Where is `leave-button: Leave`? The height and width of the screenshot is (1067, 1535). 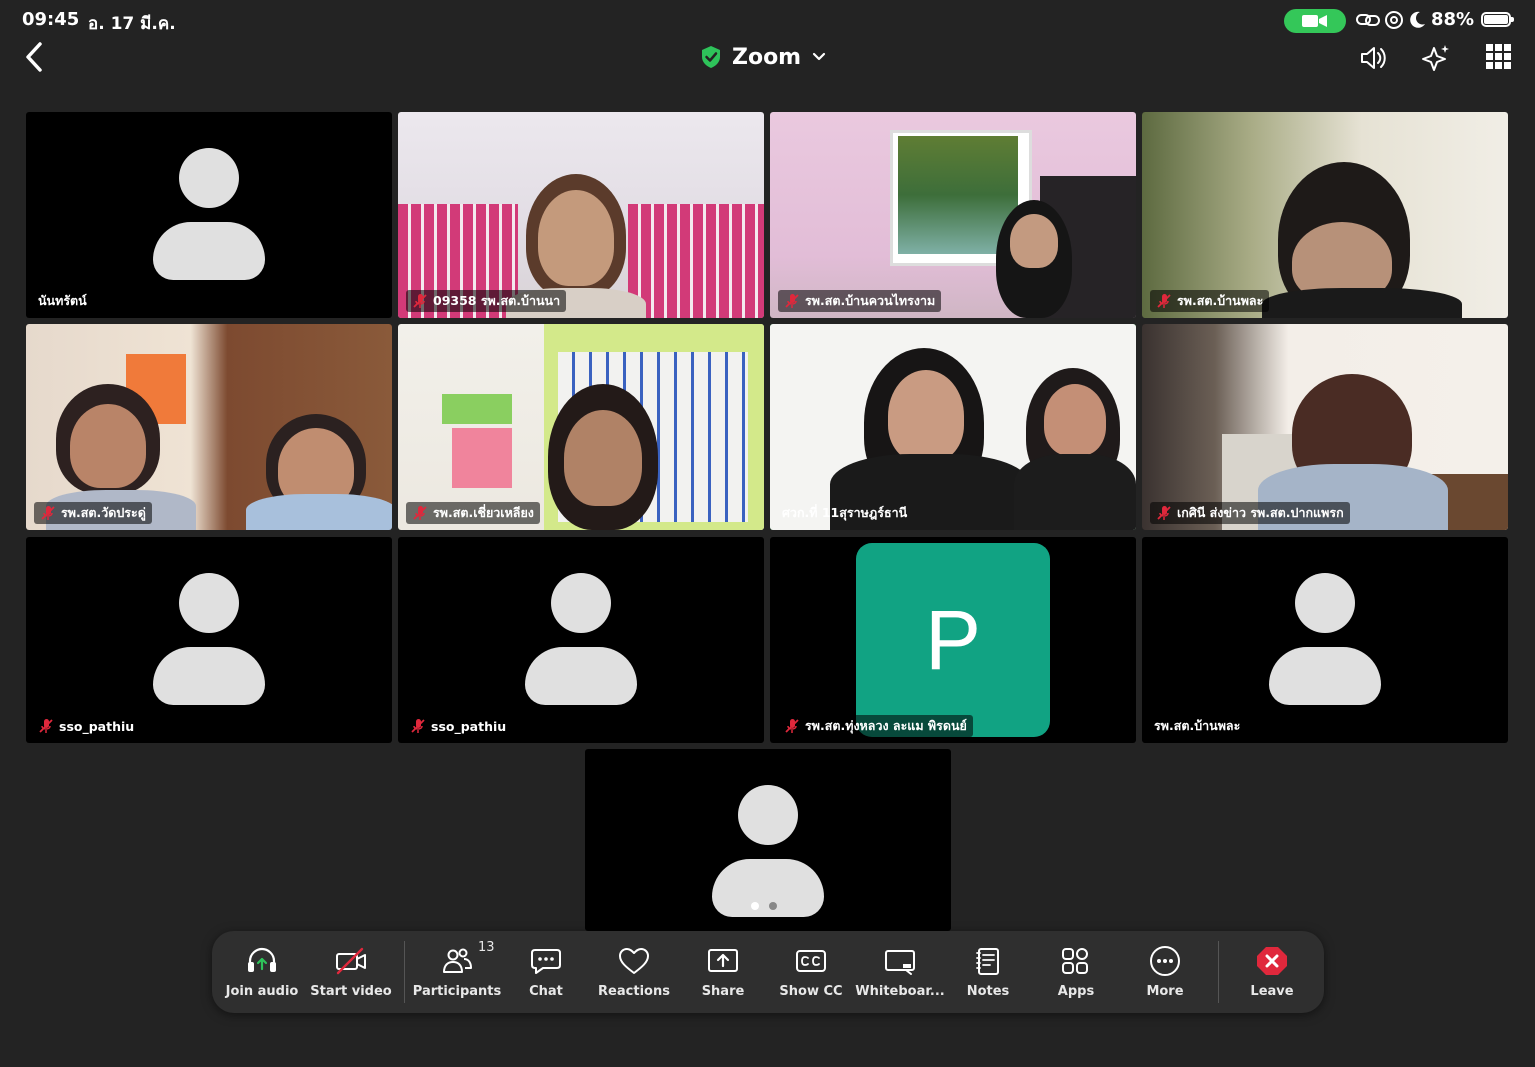
leave-button: Leave is located at coordinates (1272, 972).